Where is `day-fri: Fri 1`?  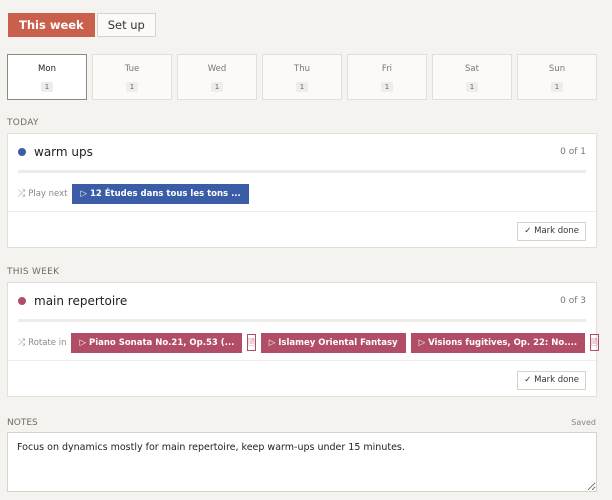
day-fri: Fri 1 is located at coordinates (387, 77).